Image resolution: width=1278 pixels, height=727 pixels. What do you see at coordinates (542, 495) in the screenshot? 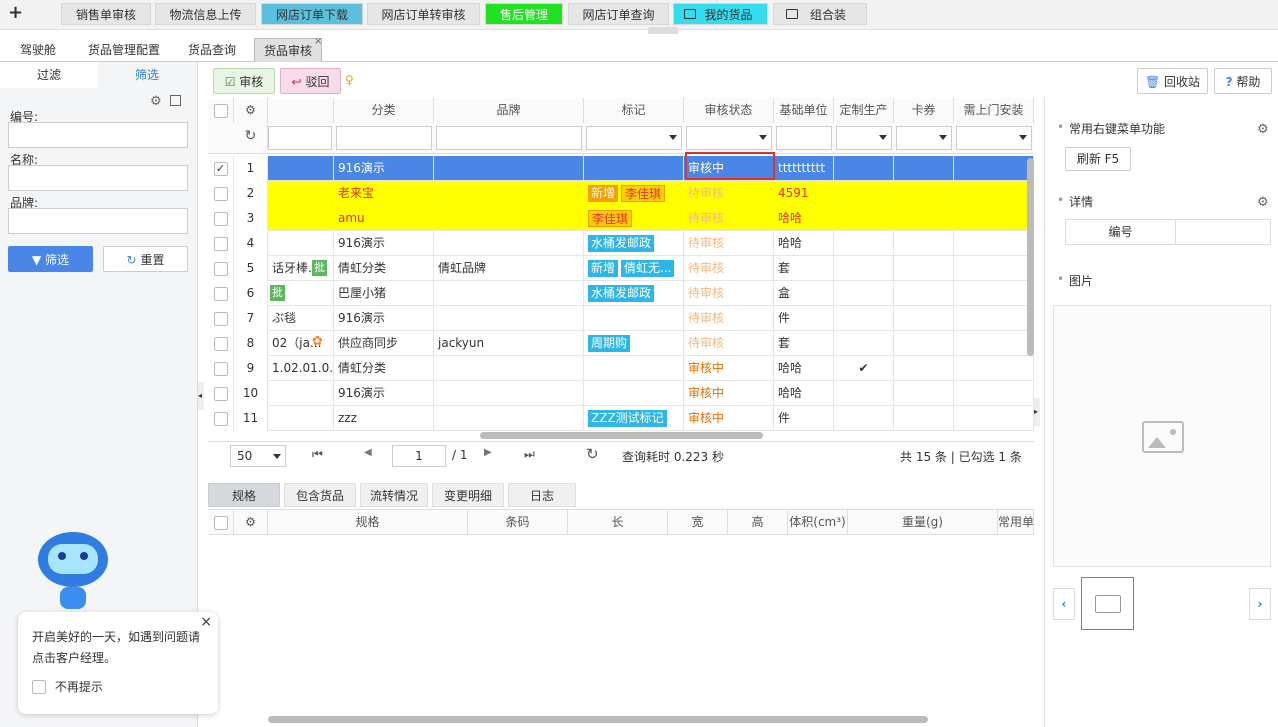
I see `tab-log: 日志` at bounding box center [542, 495].